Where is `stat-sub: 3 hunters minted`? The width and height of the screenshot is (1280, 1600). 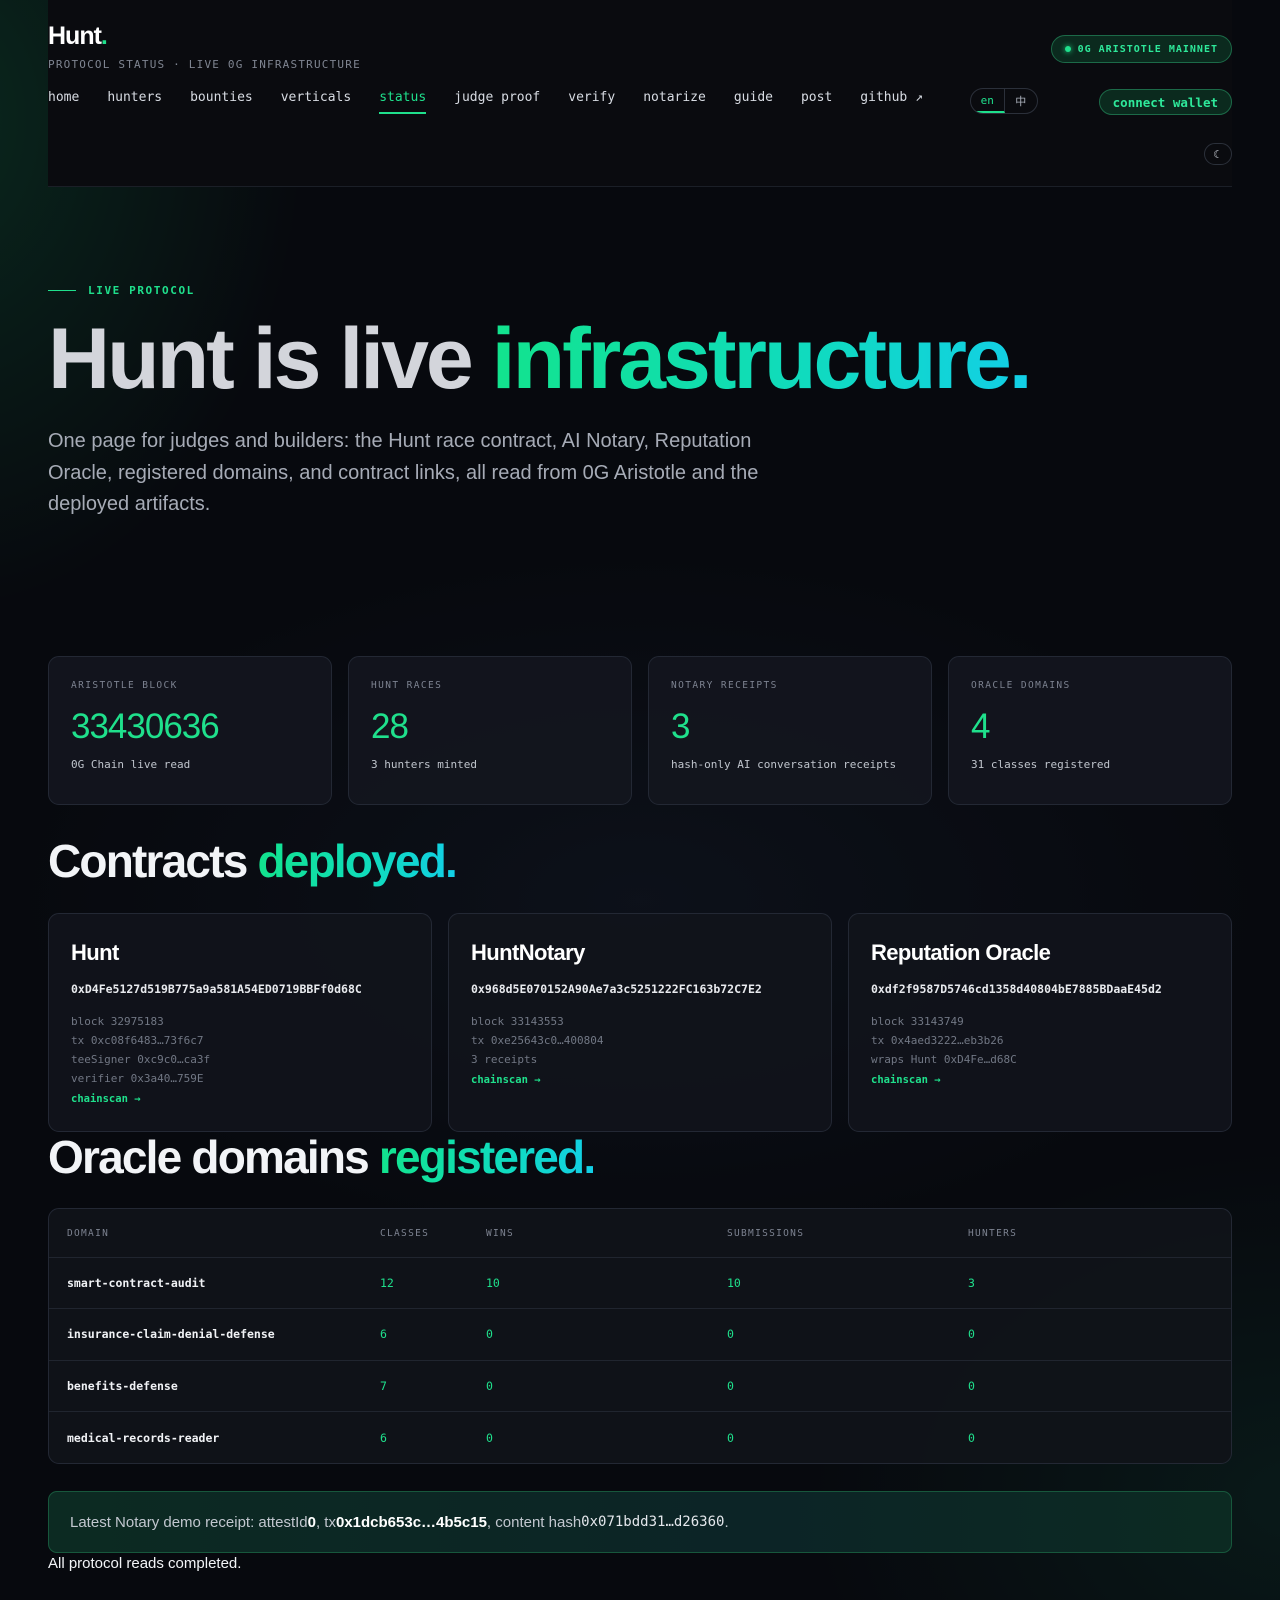 stat-sub: 3 hunters minted is located at coordinates (424, 764).